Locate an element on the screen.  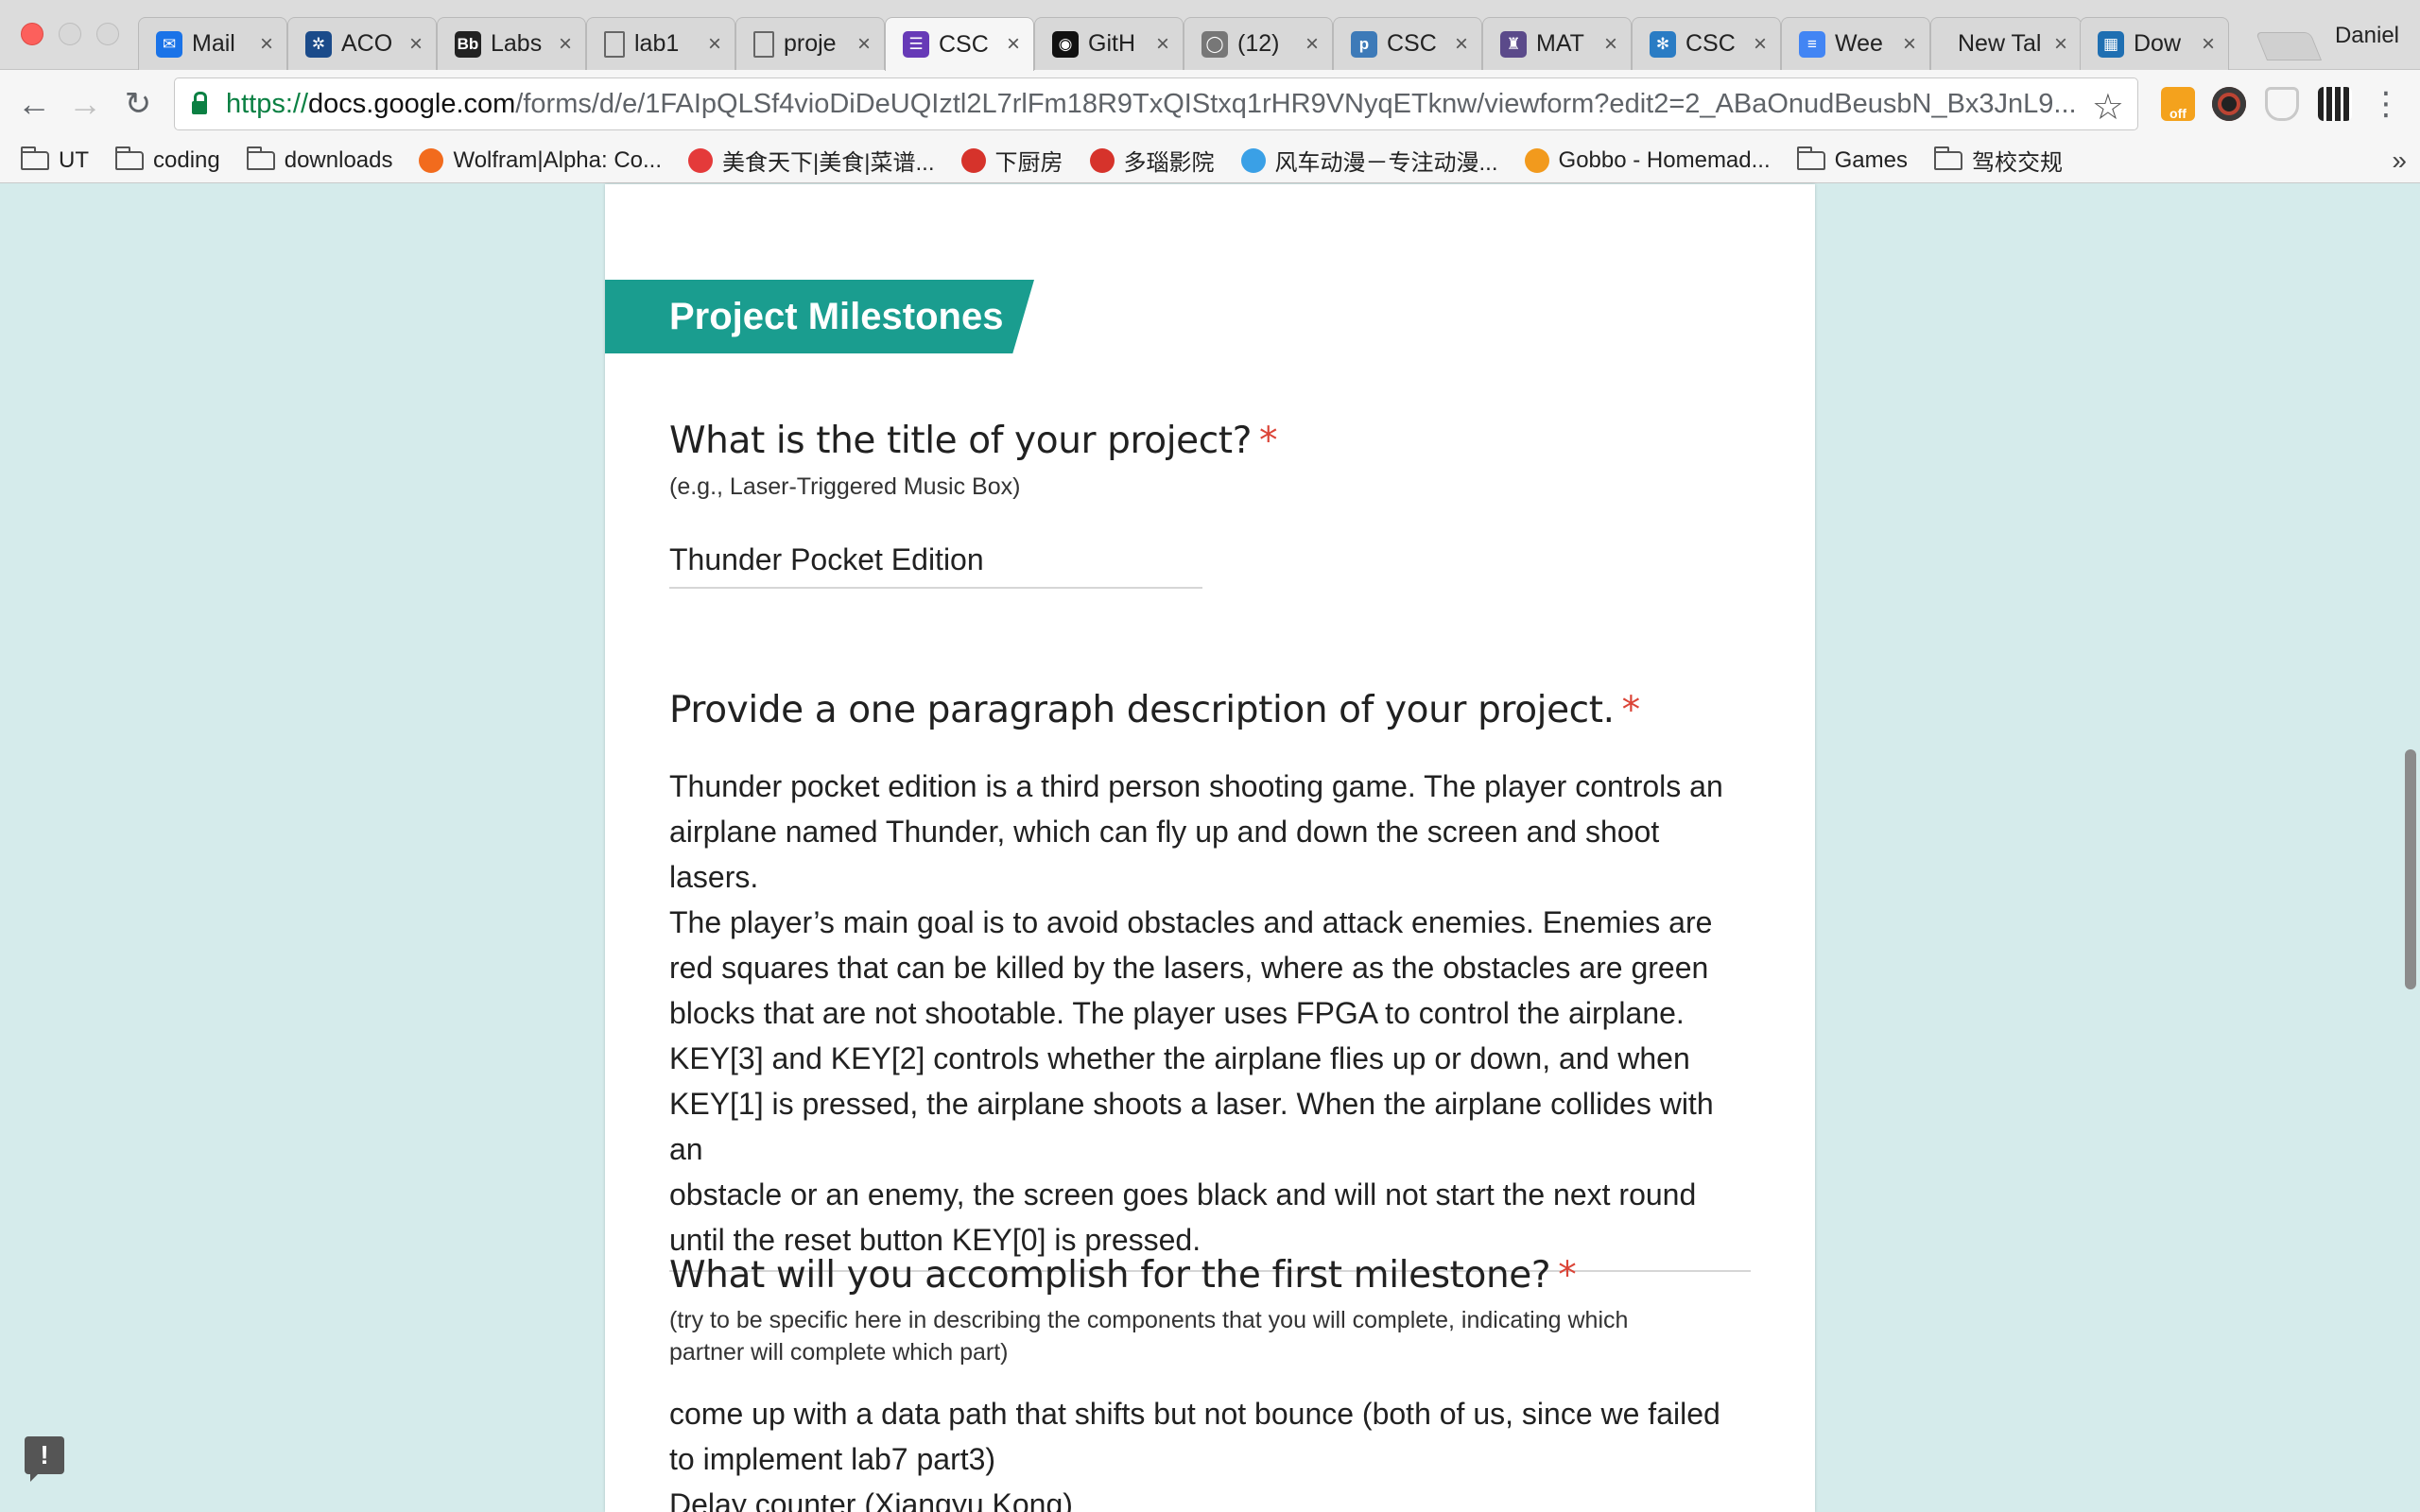
tab-title: CSC is located at coordinates (1412, 43).